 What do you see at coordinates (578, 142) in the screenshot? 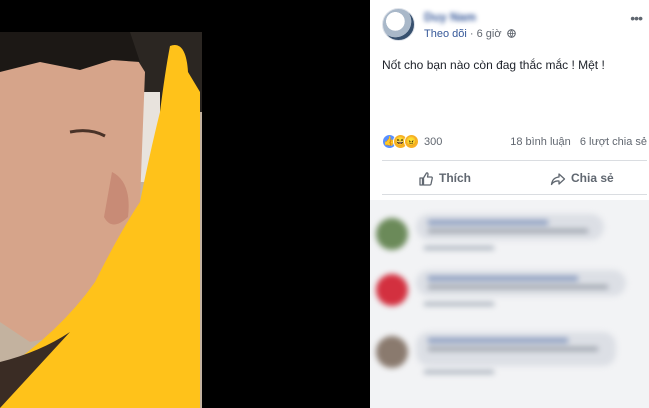
I see `engagement-counts: 18 bình luận 6 lượt chia sẻ` at bounding box center [578, 142].